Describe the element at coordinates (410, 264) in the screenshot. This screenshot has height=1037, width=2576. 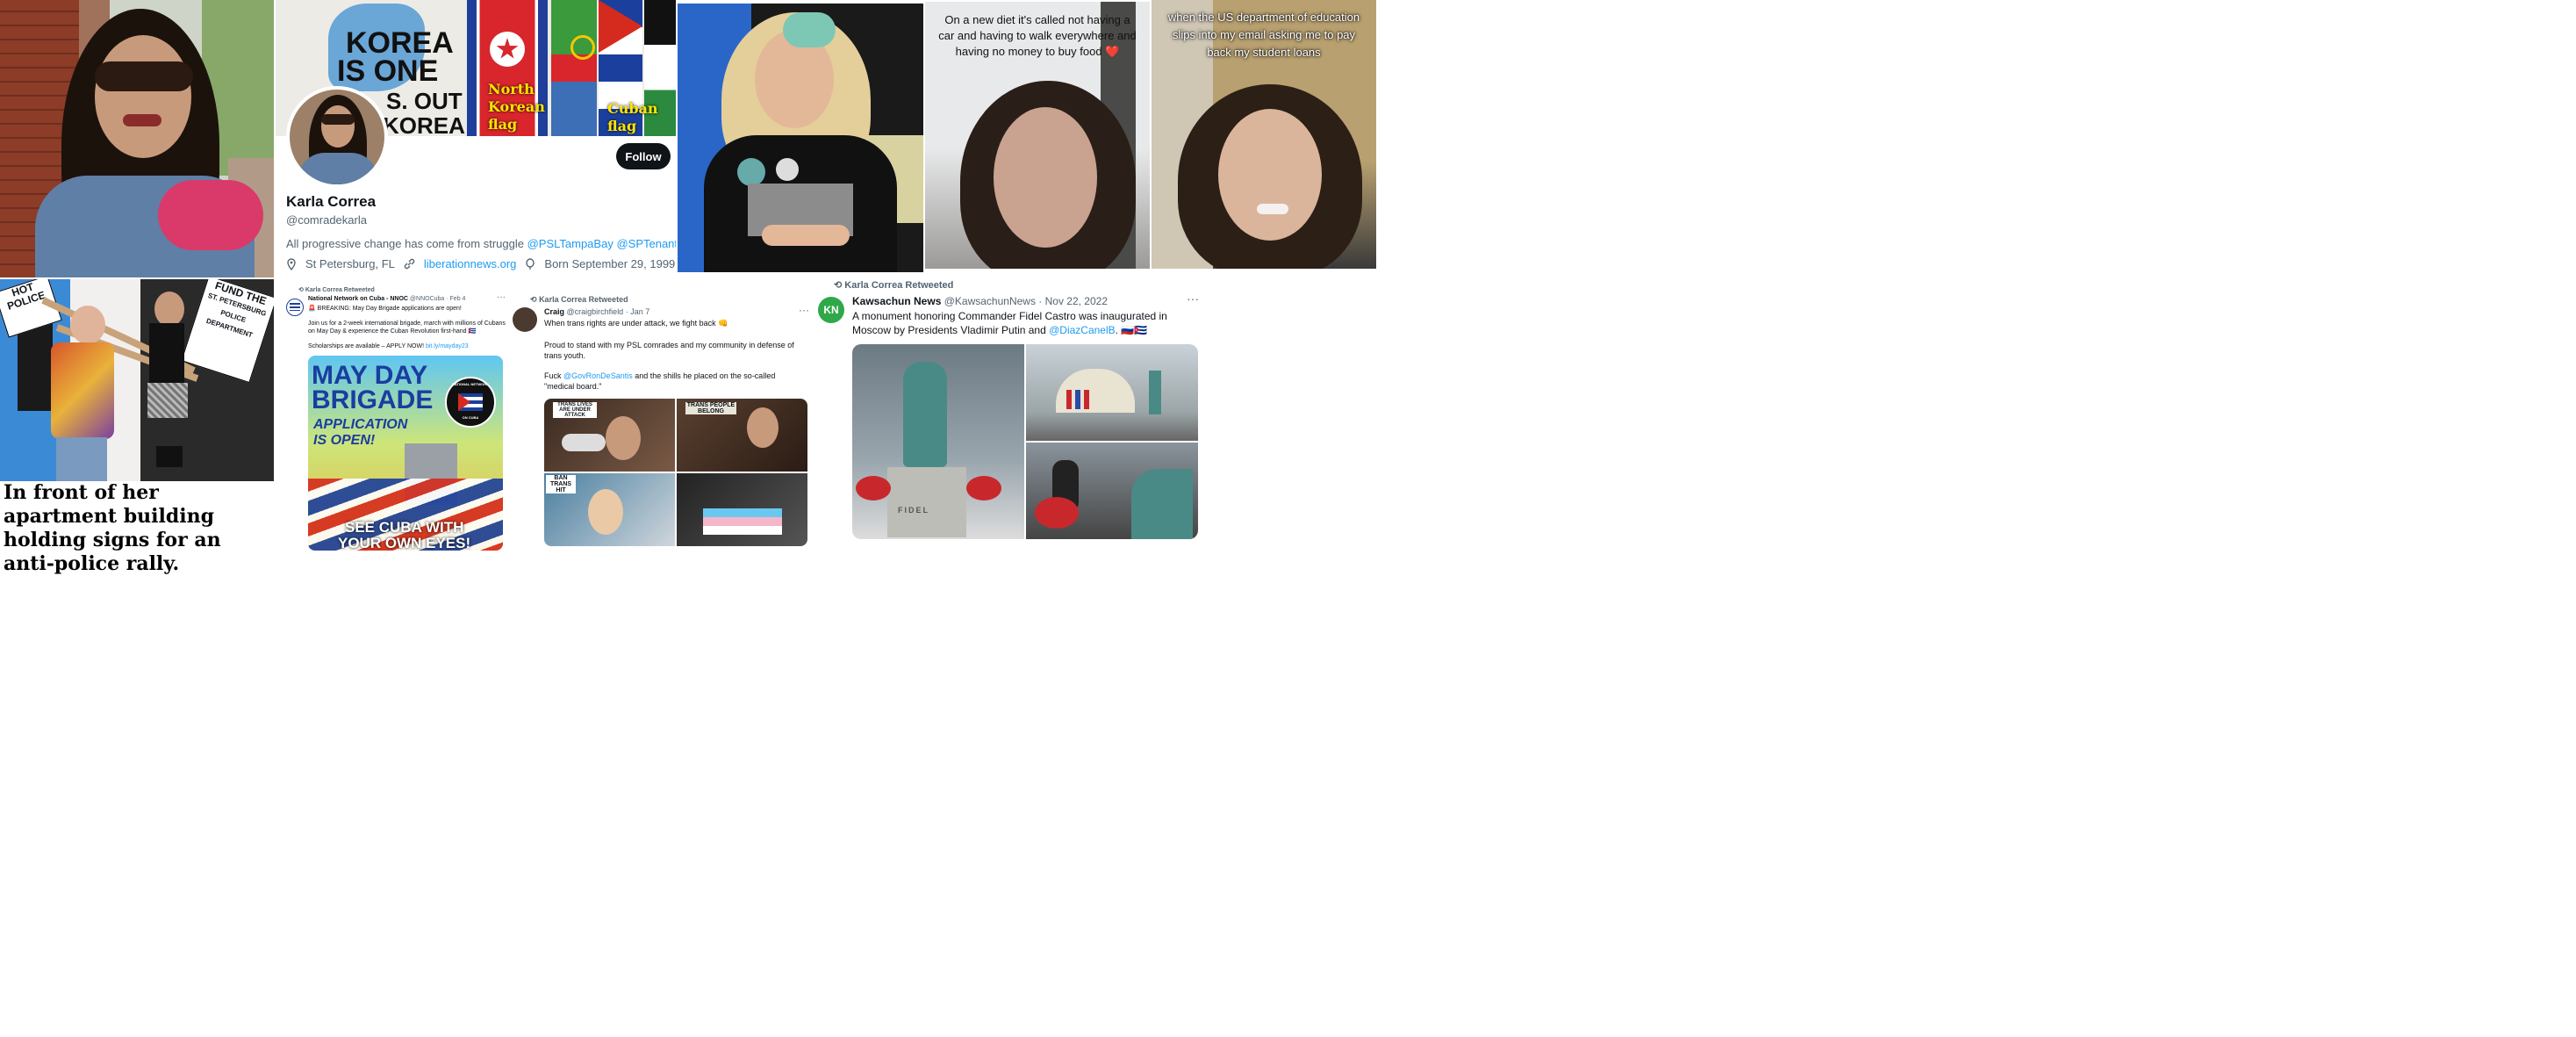
I see `link-icon` at that location.